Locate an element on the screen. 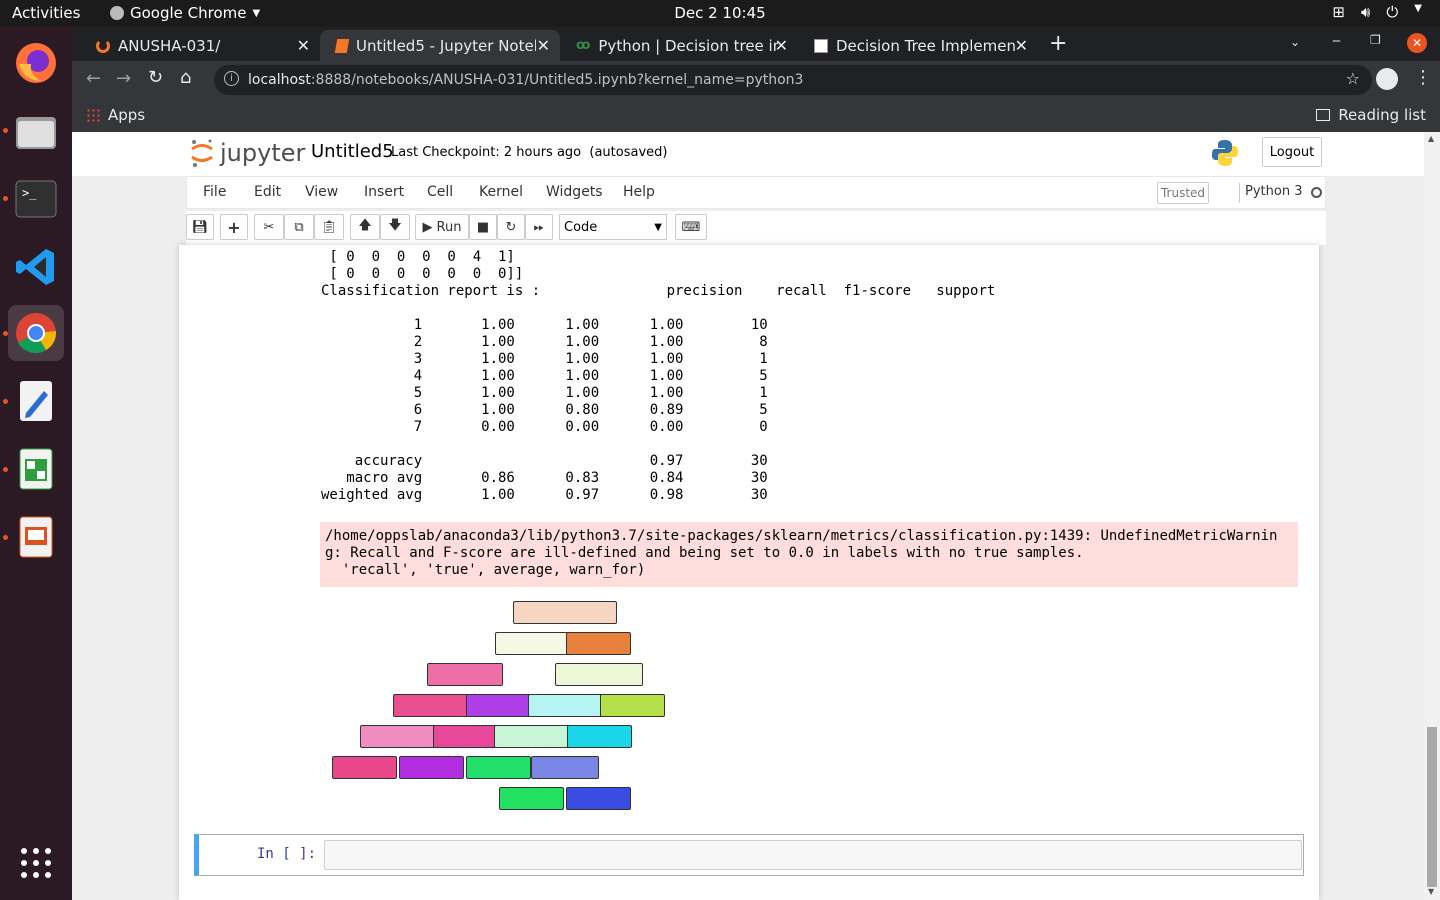  jupyter-toolbar: 💾︎ + ✂ ⧉ 📋︎ 🡅 🡇 ▶ Run ■ ↻ ⏩︎ Code ▼ ⌨ is located at coordinates (756, 228).